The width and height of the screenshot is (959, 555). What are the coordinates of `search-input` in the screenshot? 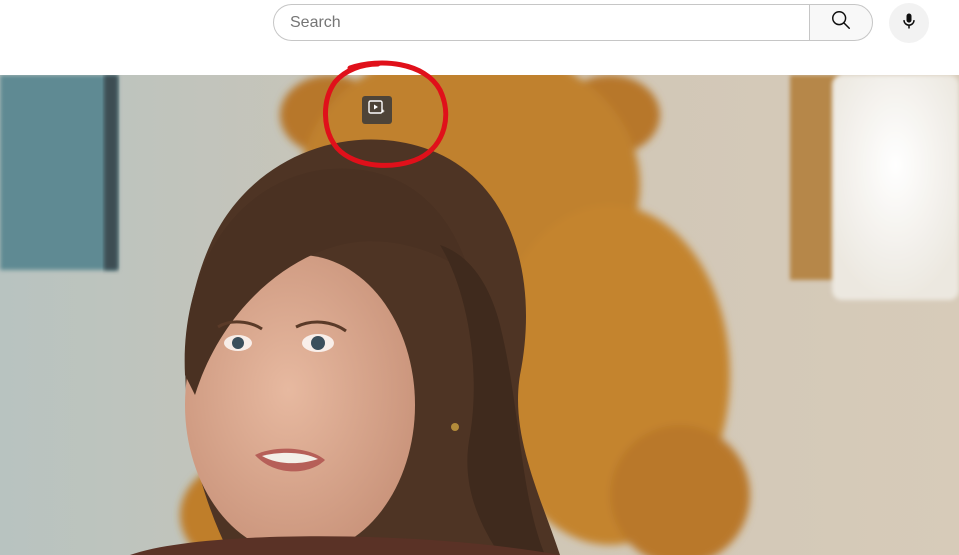 It's located at (540, 22).